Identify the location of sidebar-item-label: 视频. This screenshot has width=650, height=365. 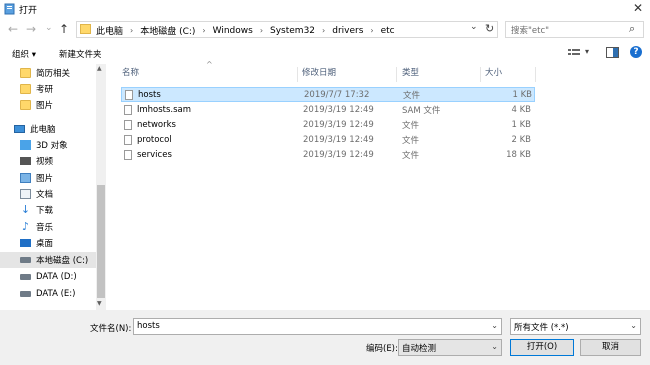
(45, 162).